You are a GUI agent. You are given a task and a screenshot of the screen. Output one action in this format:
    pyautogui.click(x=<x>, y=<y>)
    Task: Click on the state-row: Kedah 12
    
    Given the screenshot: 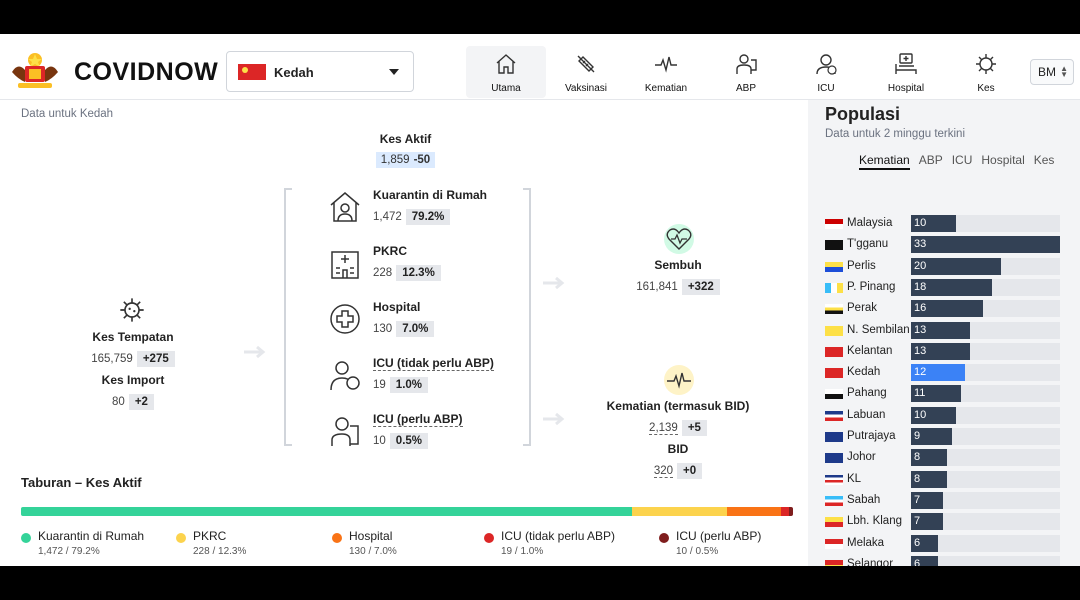 What is the action you would take?
    pyautogui.click(x=945, y=373)
    